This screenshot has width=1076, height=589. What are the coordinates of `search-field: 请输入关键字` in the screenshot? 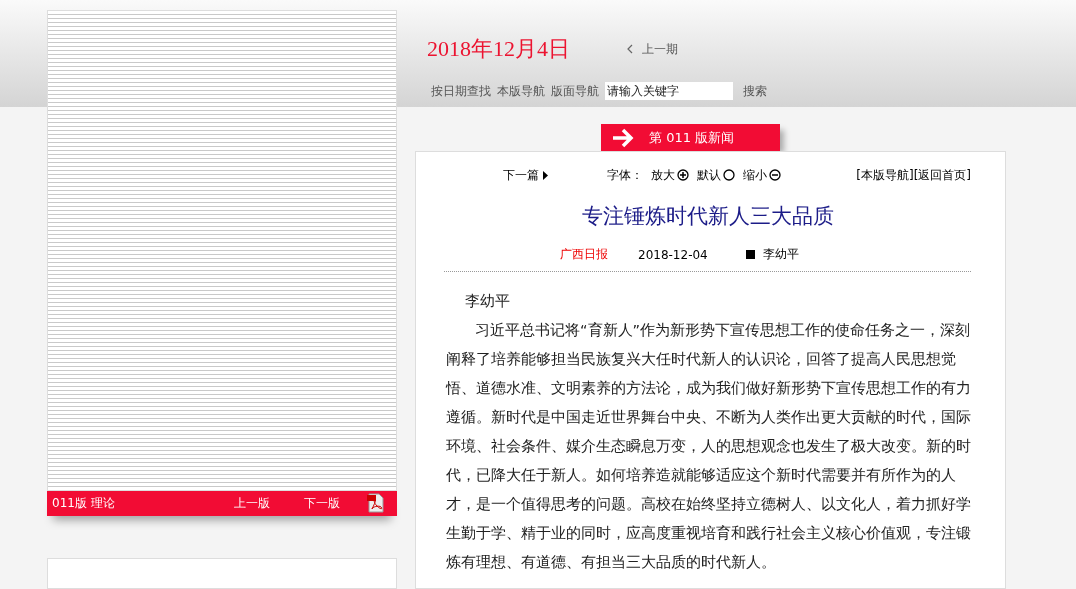 It's located at (669, 91).